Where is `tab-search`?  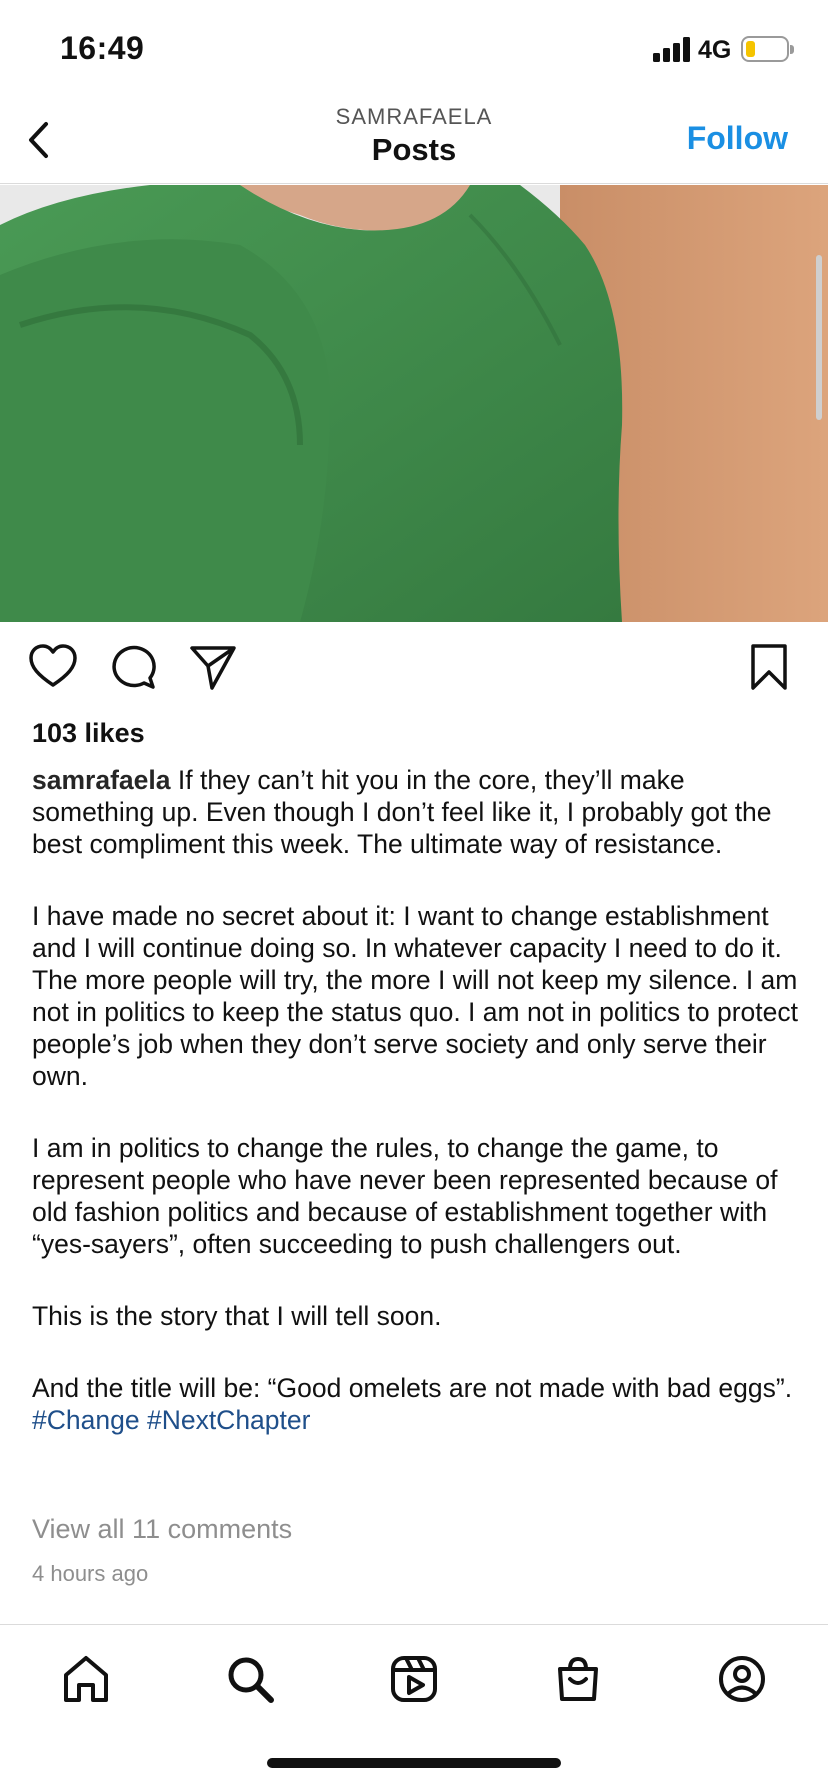
tab-search is located at coordinates (250, 1679).